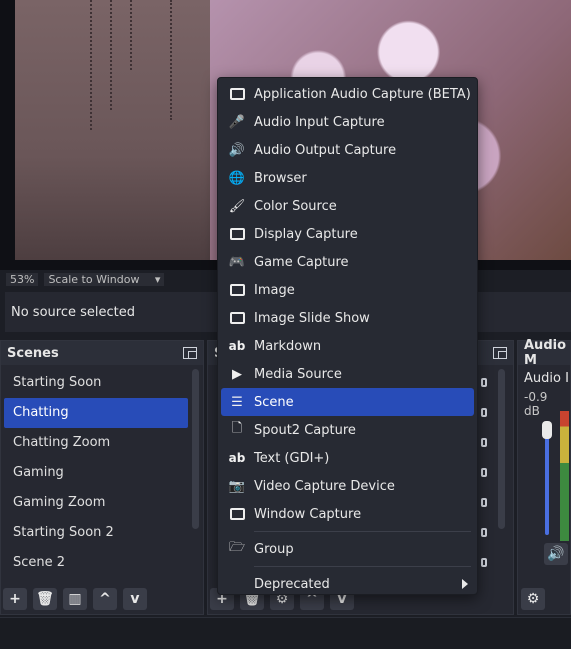 Image resolution: width=571 pixels, height=649 pixels. What do you see at coordinates (237, 178) in the screenshot?
I see `globe-icon: 🌐` at bounding box center [237, 178].